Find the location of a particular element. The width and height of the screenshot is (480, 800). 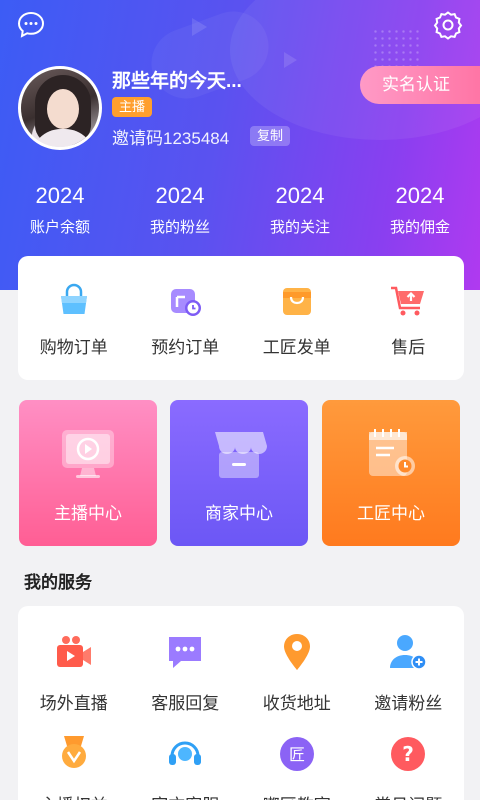

stat-label: 我的关注 is located at coordinates (299, 227).